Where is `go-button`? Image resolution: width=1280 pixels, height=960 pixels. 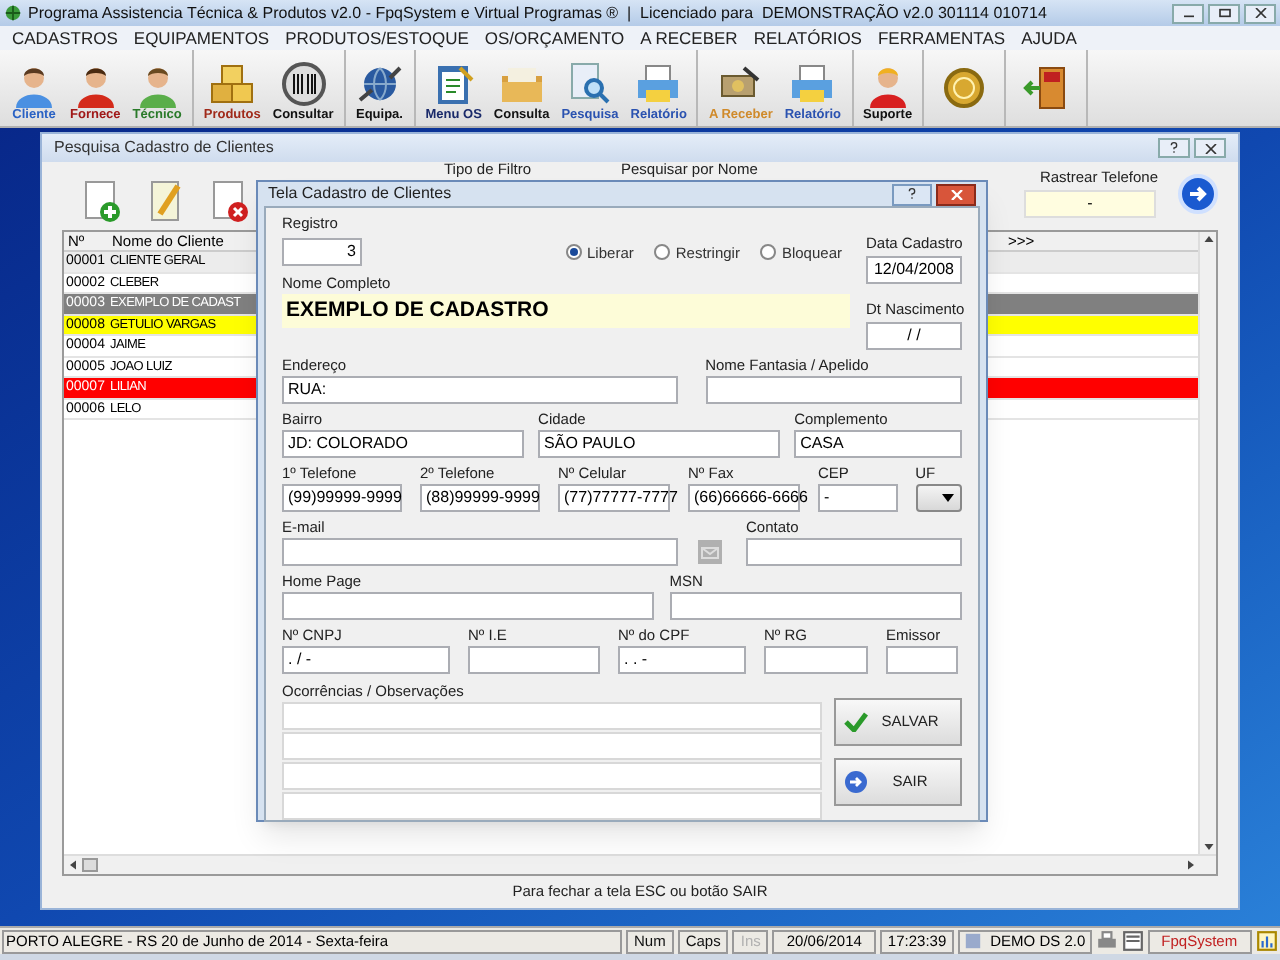
go-button is located at coordinates (1198, 194).